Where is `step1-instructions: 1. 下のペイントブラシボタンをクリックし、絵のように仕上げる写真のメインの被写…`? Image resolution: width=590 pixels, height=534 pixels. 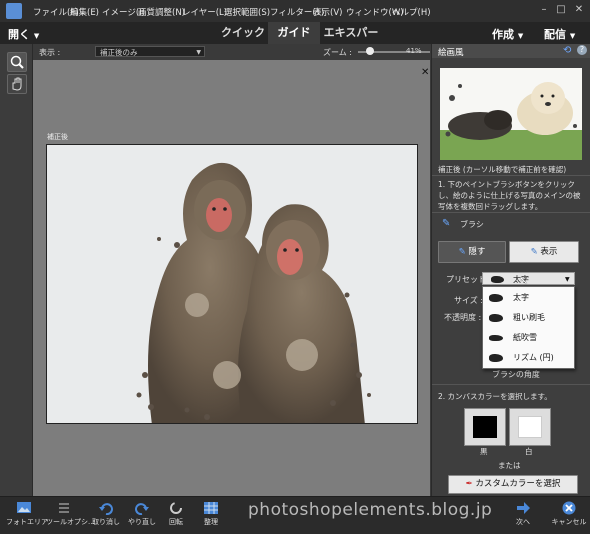 step1-instructions: 1. 下のペイントブラシボタンをクリックし、絵のように仕上げる写真のメインの被写… is located at coordinates (509, 195).